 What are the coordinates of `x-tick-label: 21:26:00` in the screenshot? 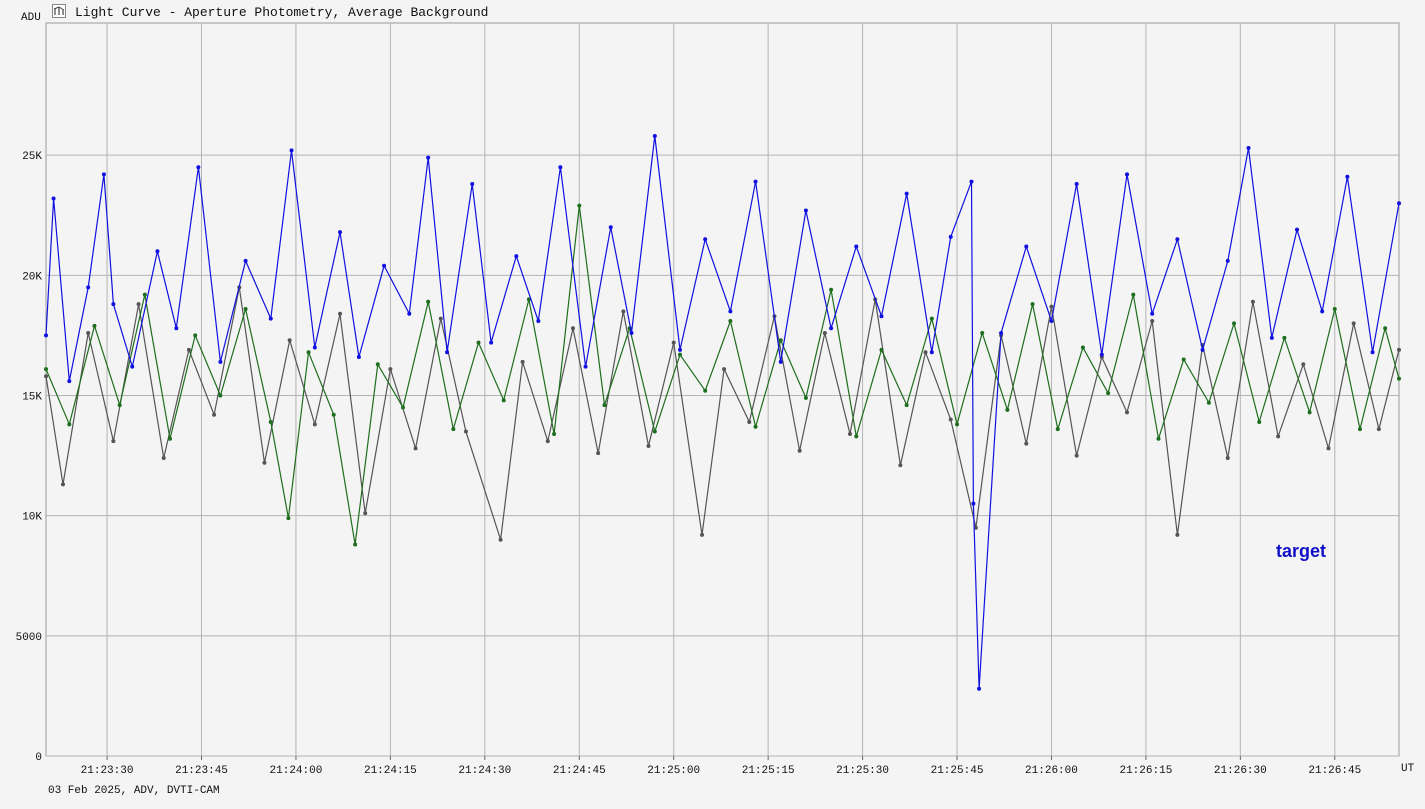 It's located at (1051, 771).